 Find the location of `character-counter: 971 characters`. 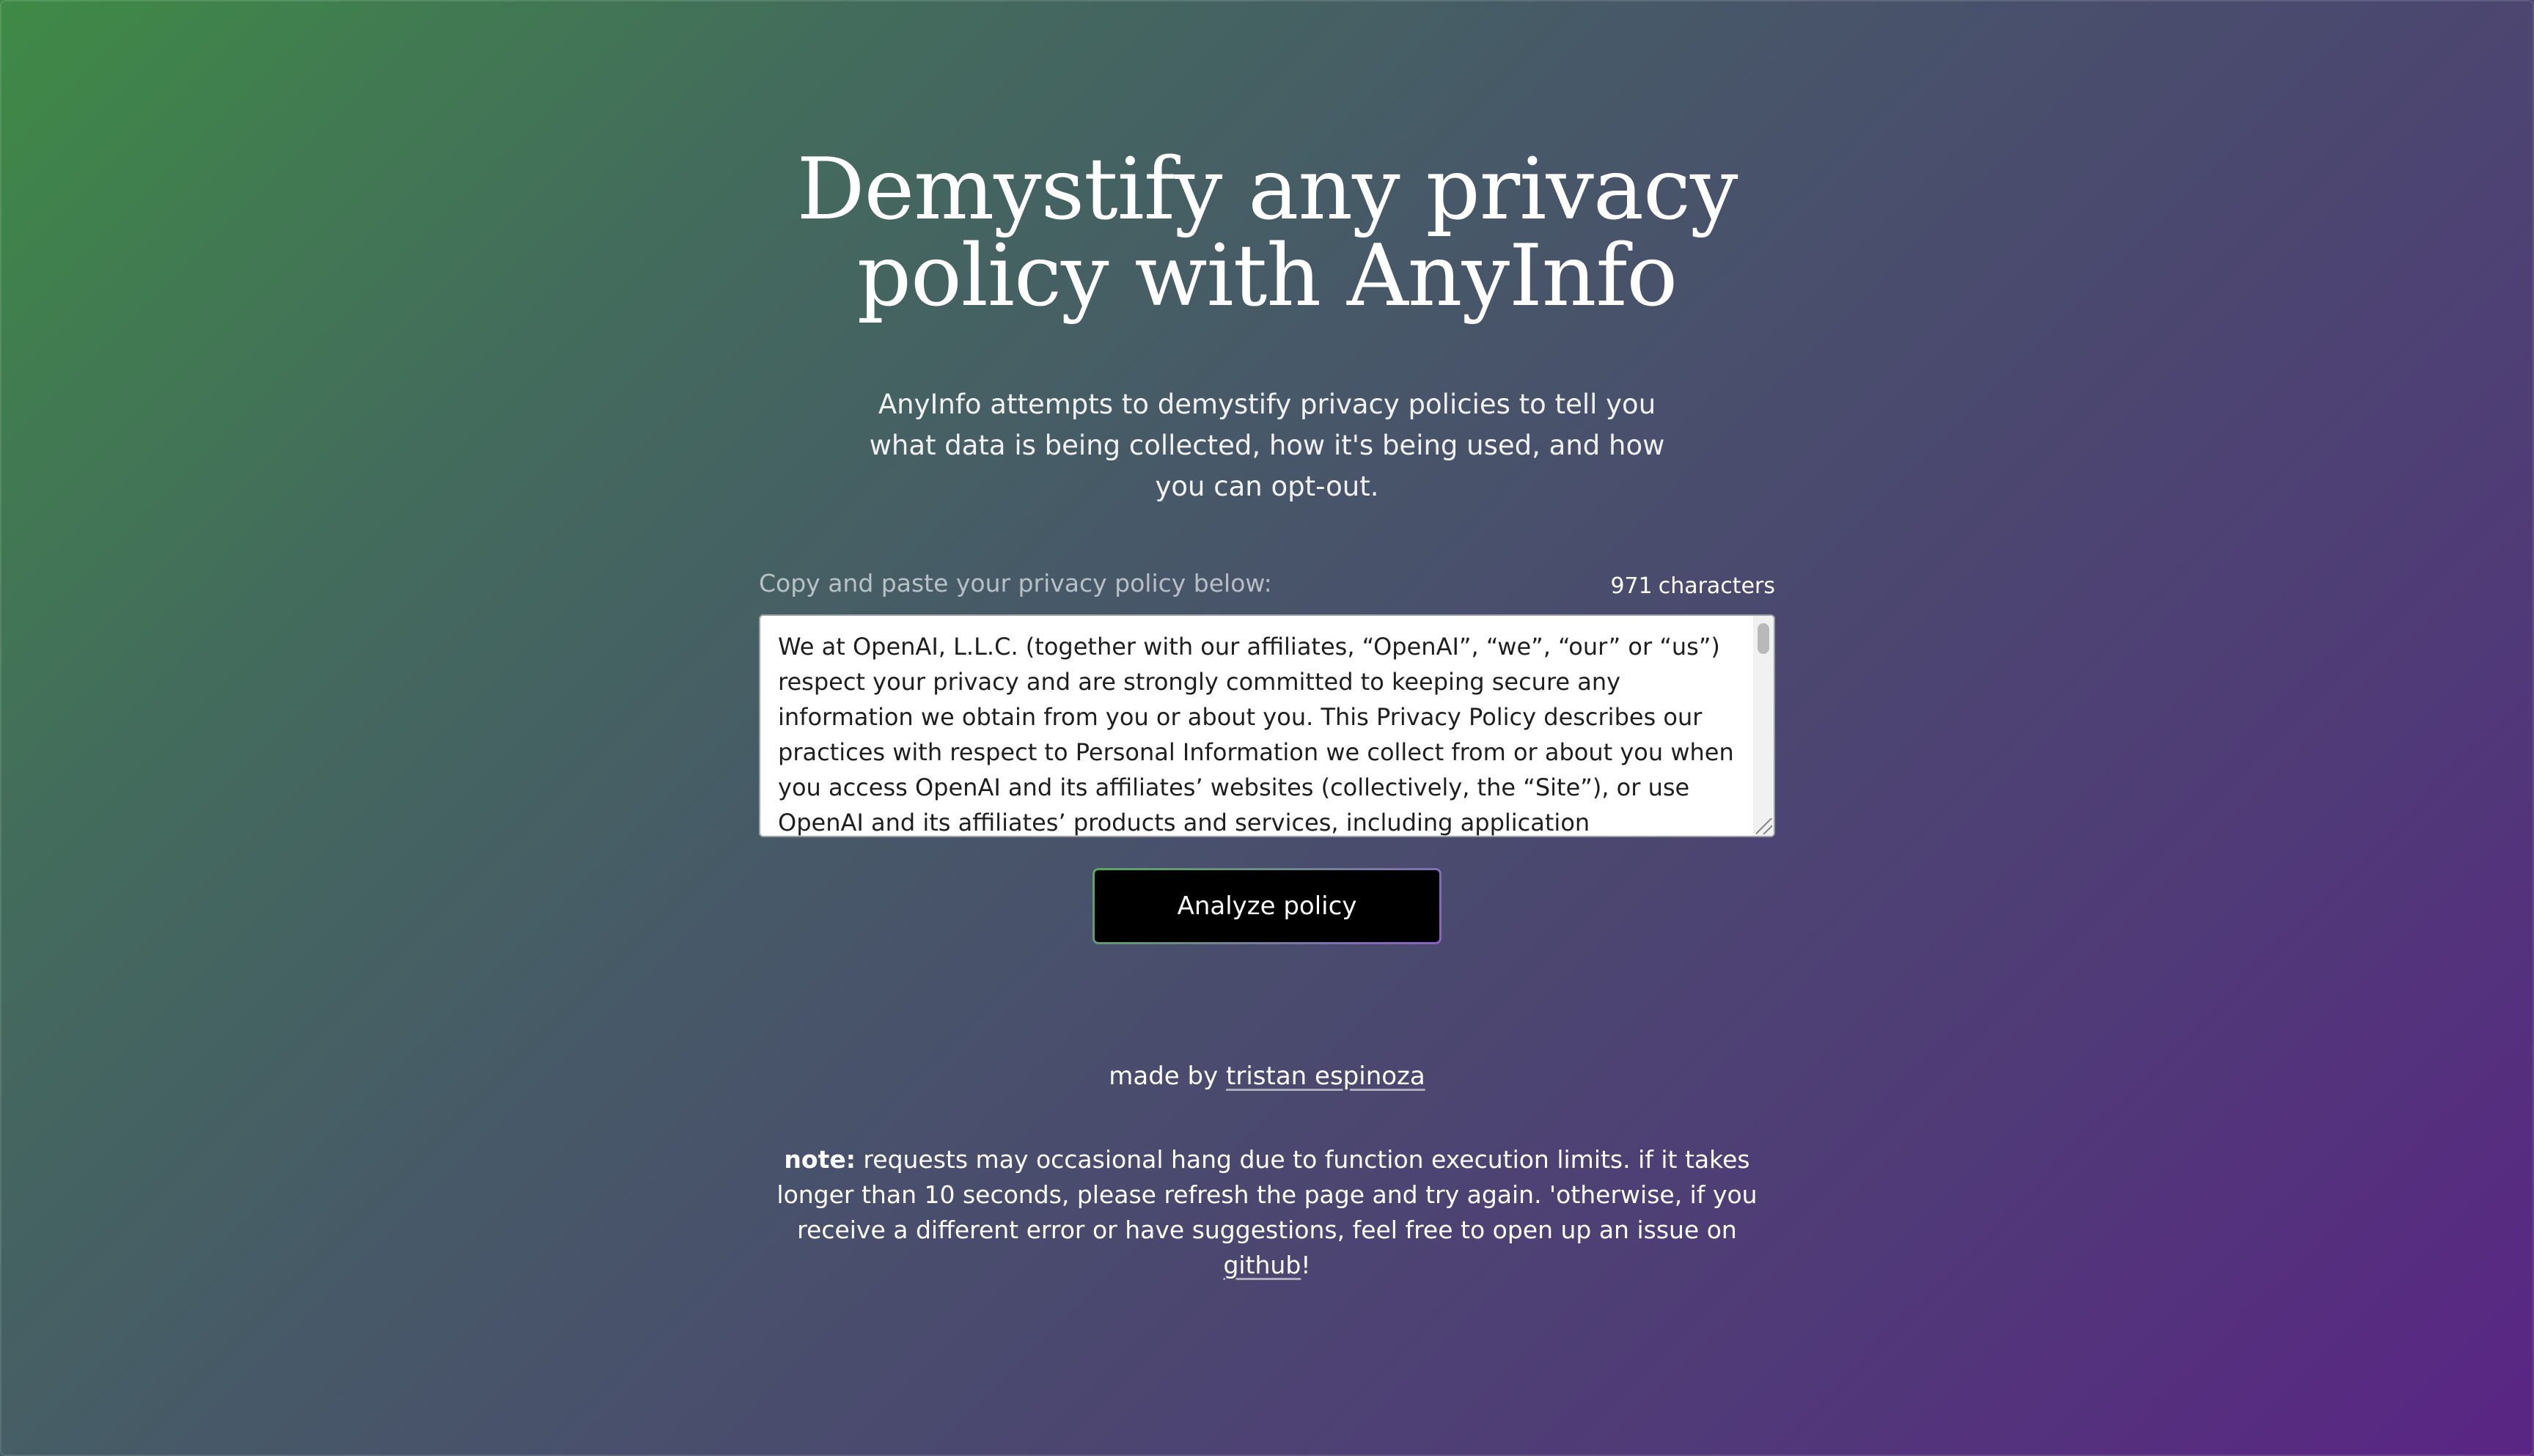

character-counter: 971 characters is located at coordinates (1692, 586).